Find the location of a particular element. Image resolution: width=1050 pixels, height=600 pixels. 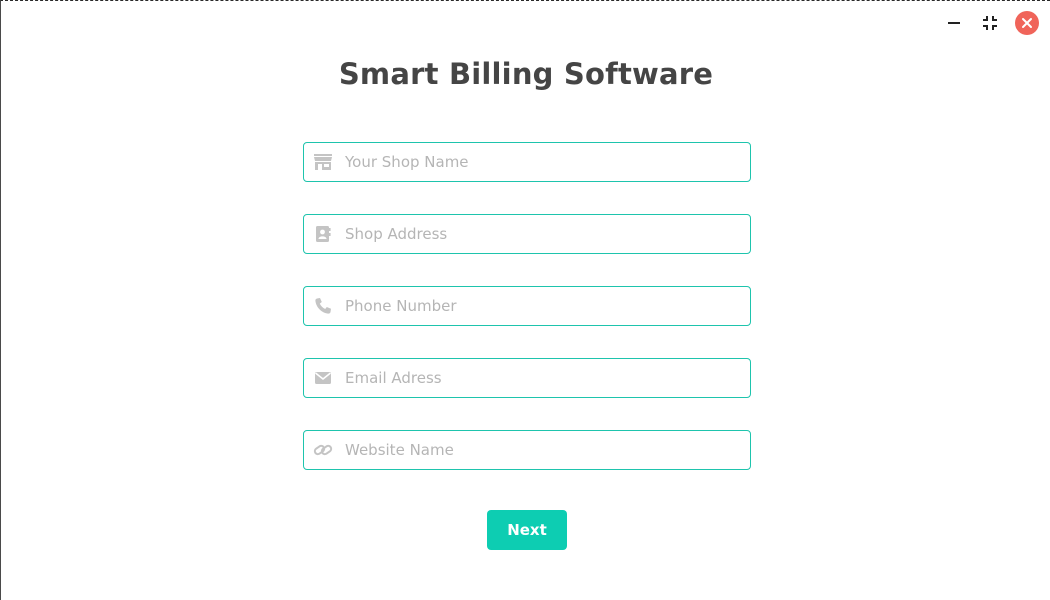

phone-number-field is located at coordinates (527, 306).